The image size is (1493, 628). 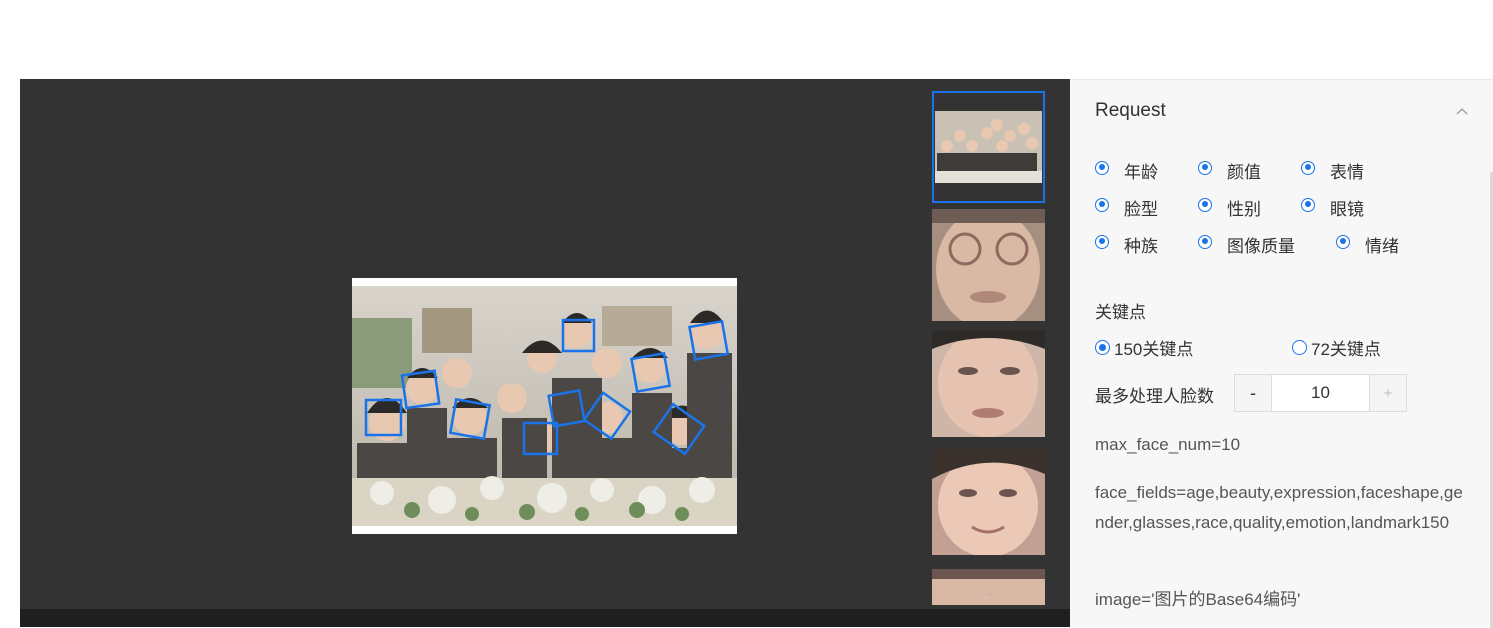 What do you see at coordinates (545, 618) in the screenshot?
I see `viewer-footer-bar` at bounding box center [545, 618].